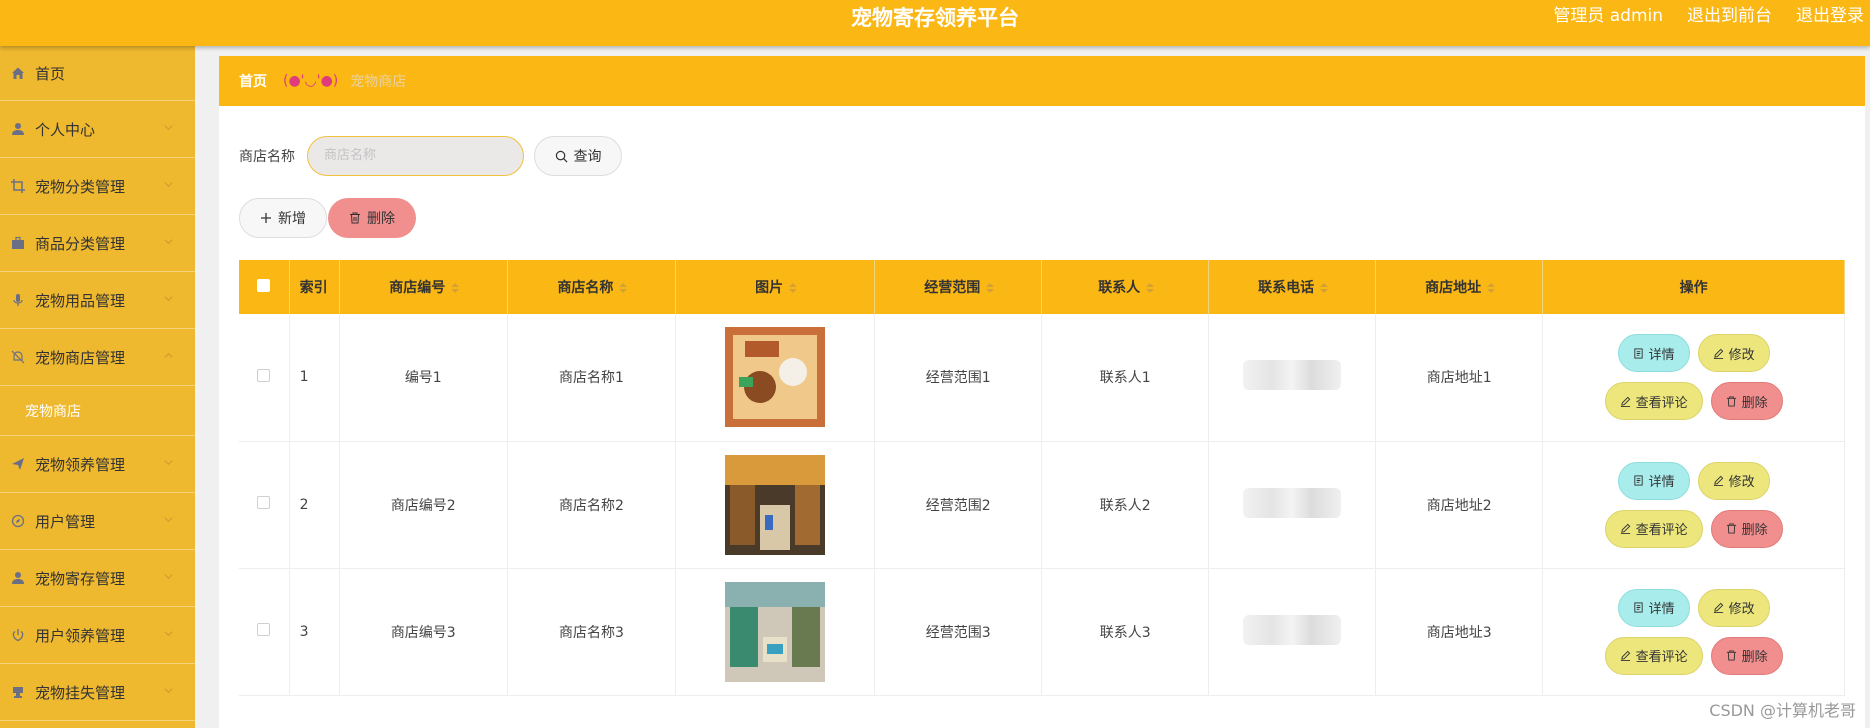 This screenshot has width=1870, height=728. I want to click on batch-delete-button: 删除, so click(372, 218).